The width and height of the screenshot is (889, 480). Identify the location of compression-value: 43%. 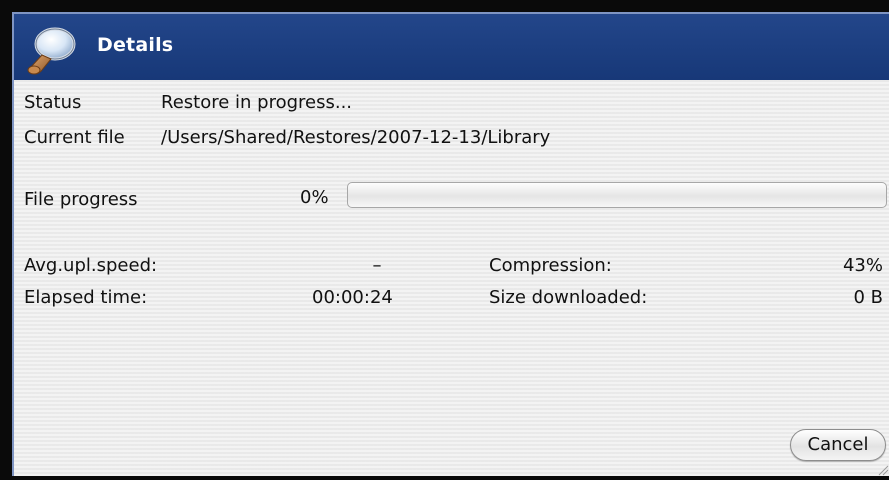
(862, 265).